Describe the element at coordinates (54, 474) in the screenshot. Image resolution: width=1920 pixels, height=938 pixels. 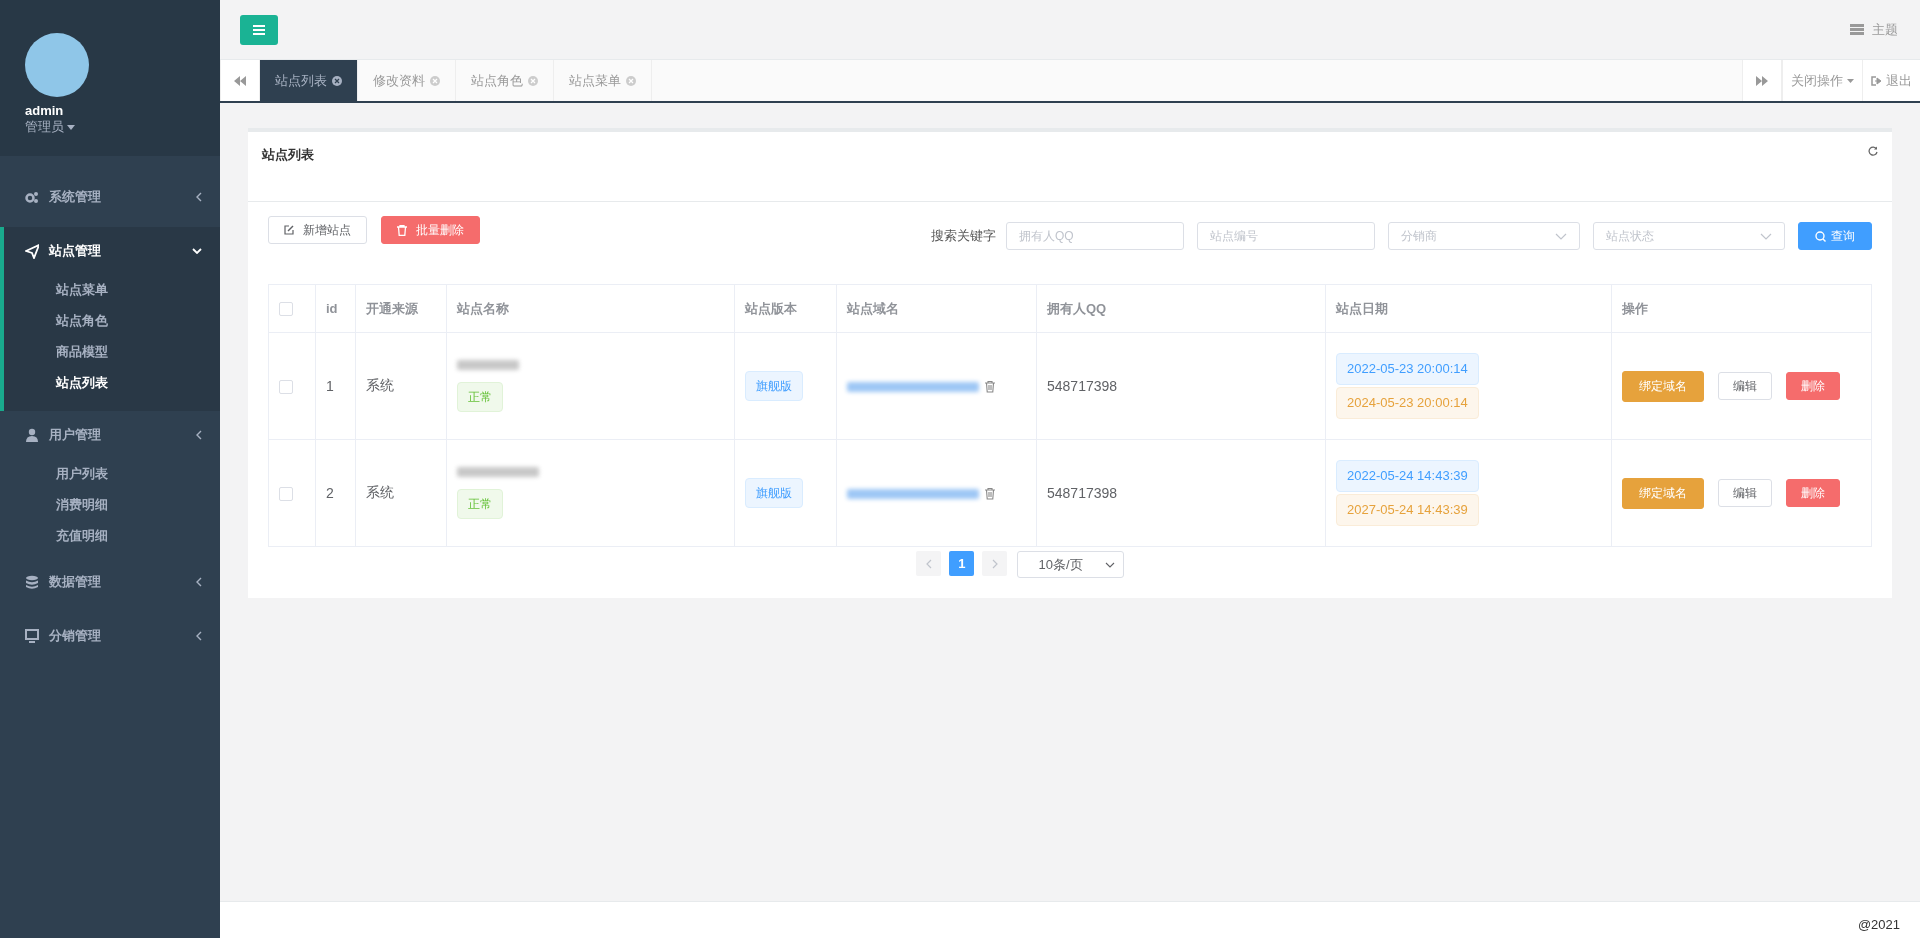
I see `submenu-item: 用户列表` at that location.